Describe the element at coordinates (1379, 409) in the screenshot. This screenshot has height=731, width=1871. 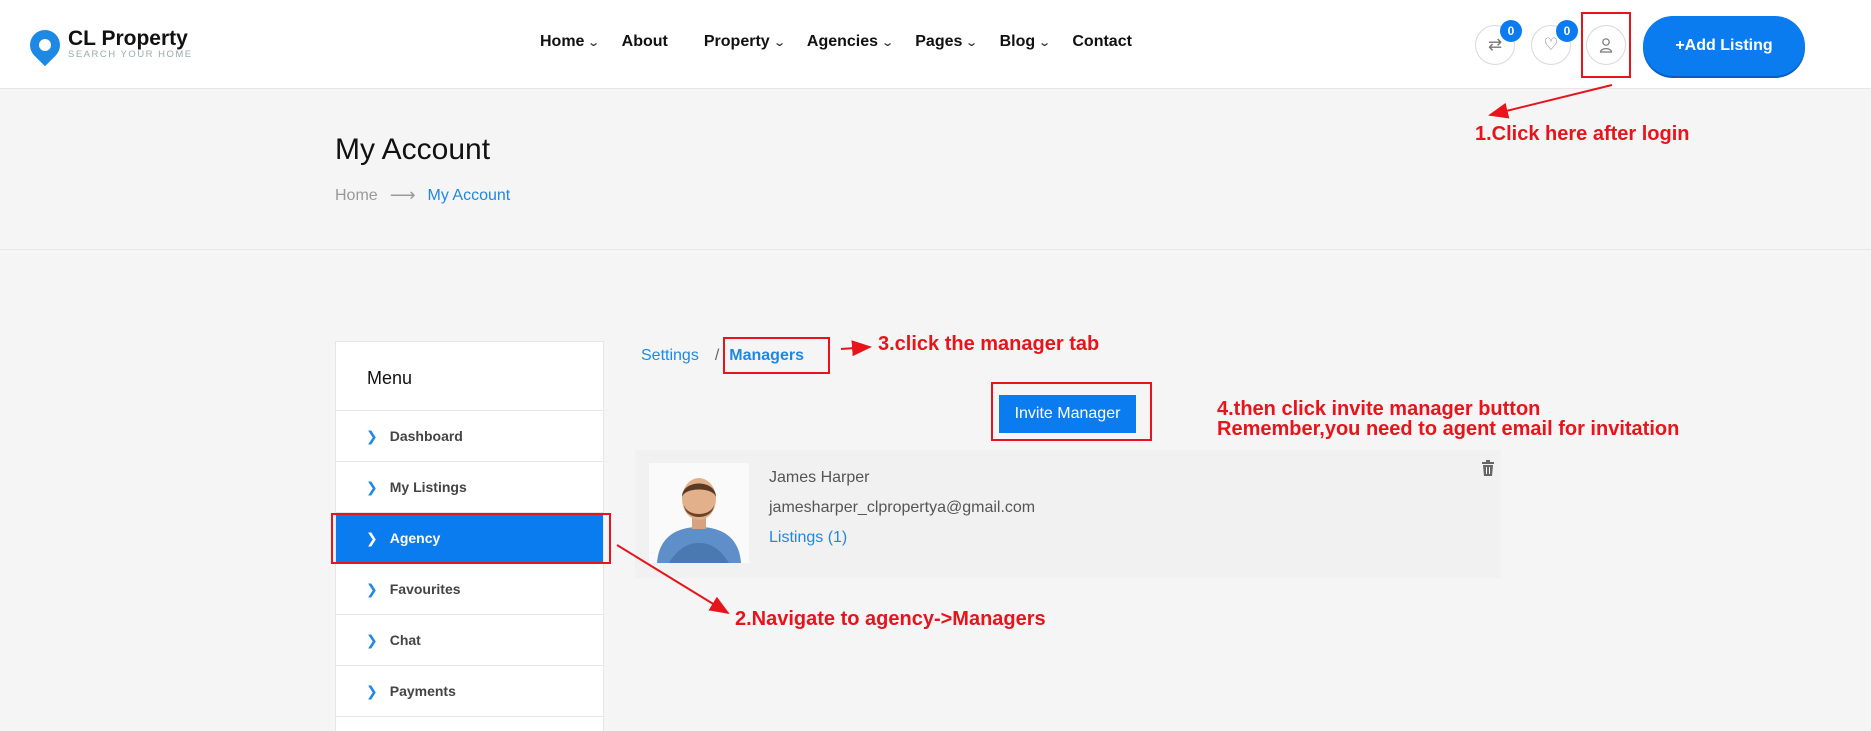
I see `annotation-step-4-line-1: 4.then click invite manager button` at that location.